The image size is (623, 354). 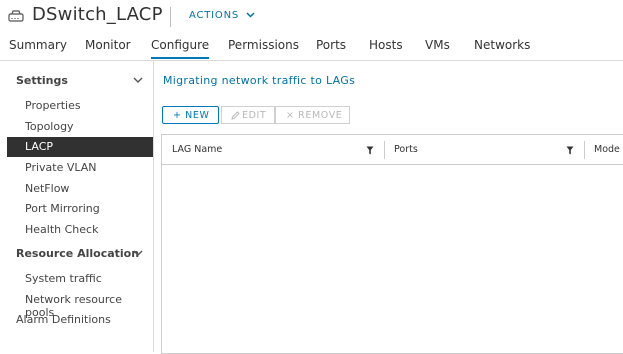 What do you see at coordinates (77, 253) in the screenshot?
I see `sidebar-section-resource-allocation: Resource Allocation` at bounding box center [77, 253].